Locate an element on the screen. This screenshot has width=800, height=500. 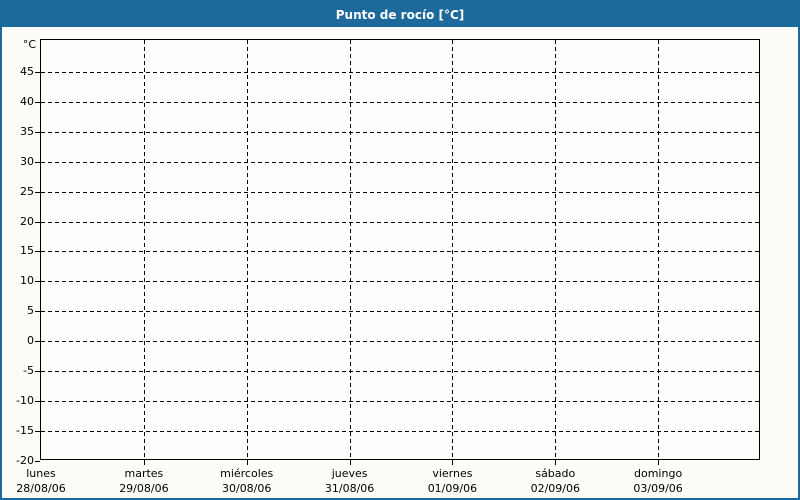
chart-title: Punto de rocío [°C] is located at coordinates (400, 14).